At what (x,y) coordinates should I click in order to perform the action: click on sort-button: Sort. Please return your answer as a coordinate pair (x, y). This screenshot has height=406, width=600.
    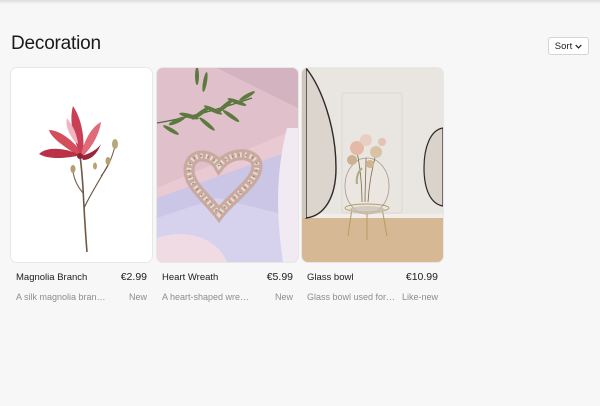
    Looking at the image, I should click on (568, 46).